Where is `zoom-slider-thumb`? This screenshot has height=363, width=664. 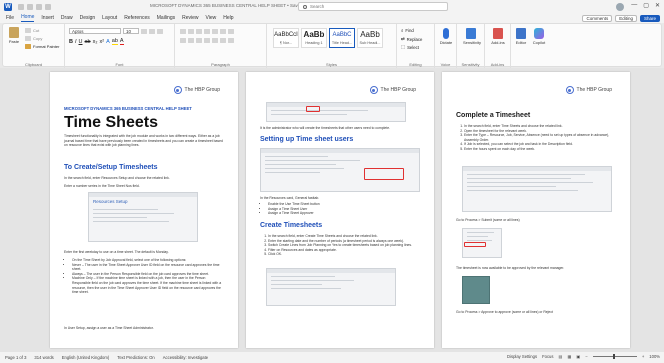
zoom-slider-thumb is located at coordinates (613, 356).